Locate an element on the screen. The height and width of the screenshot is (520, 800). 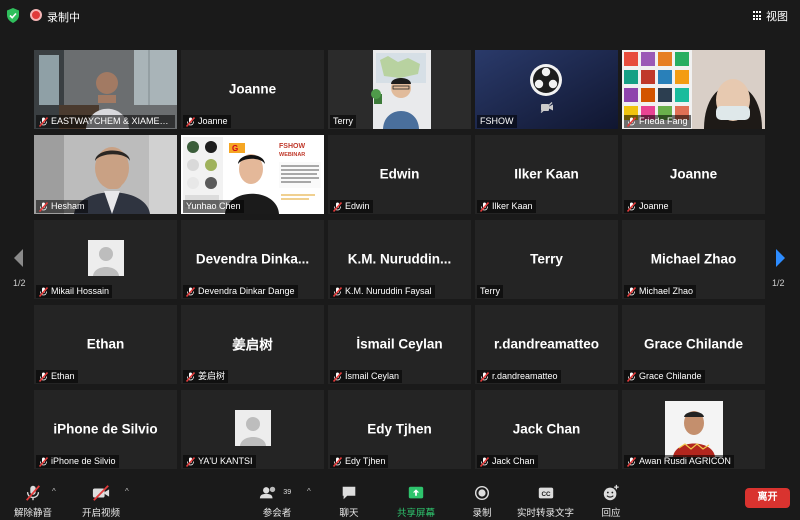
start-video-label: 开启视频 is located at coordinates (101, 513).